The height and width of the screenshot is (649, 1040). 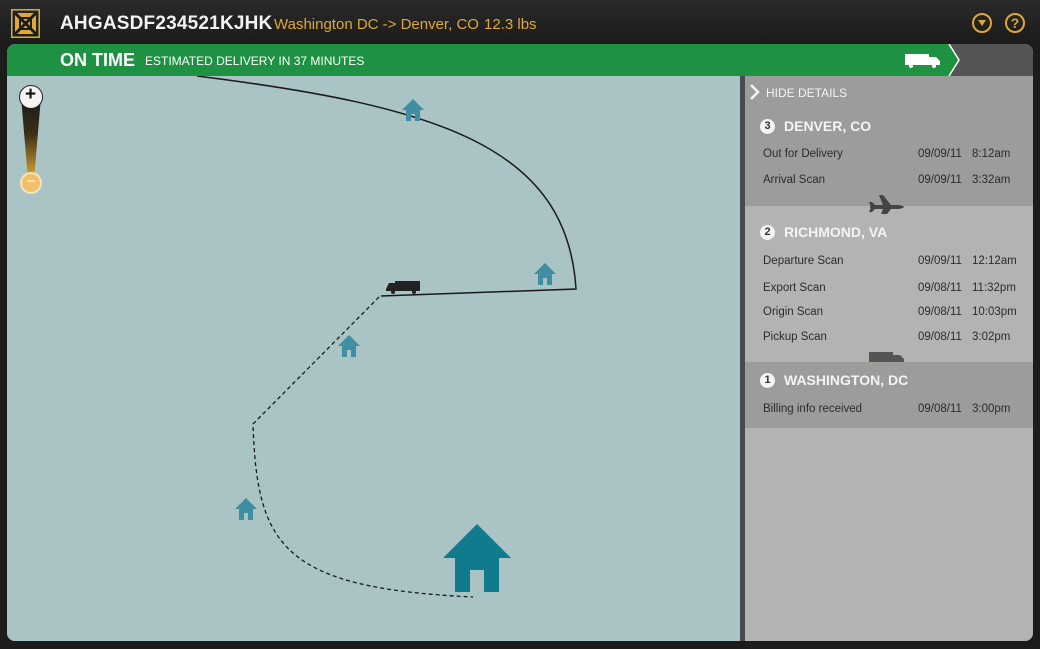 What do you see at coordinates (991, 409) in the screenshot?
I see `event-time: 3:00pm` at bounding box center [991, 409].